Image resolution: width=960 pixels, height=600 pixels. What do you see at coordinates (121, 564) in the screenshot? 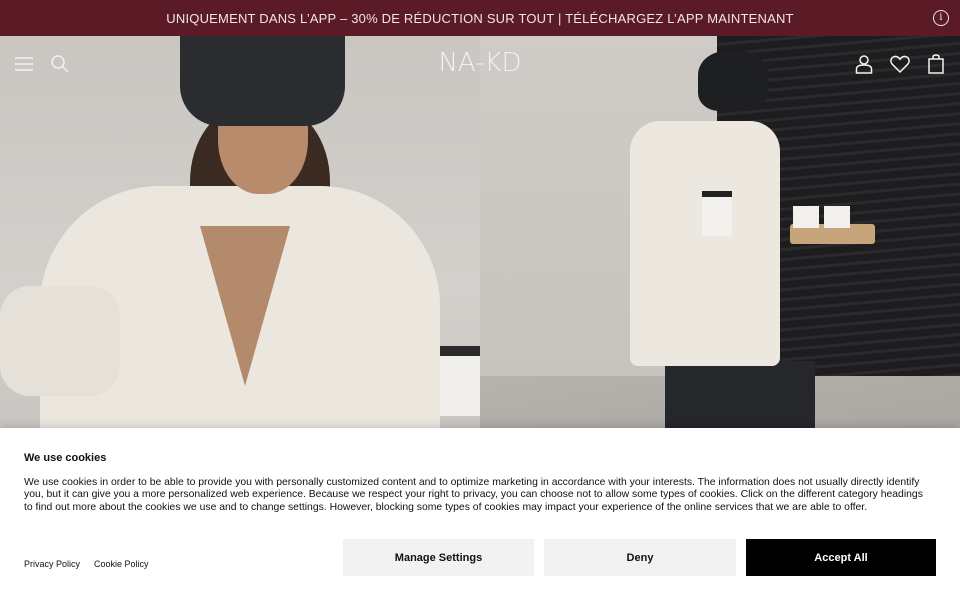
I see `cookie-policy-link: Cookie Policy` at bounding box center [121, 564].